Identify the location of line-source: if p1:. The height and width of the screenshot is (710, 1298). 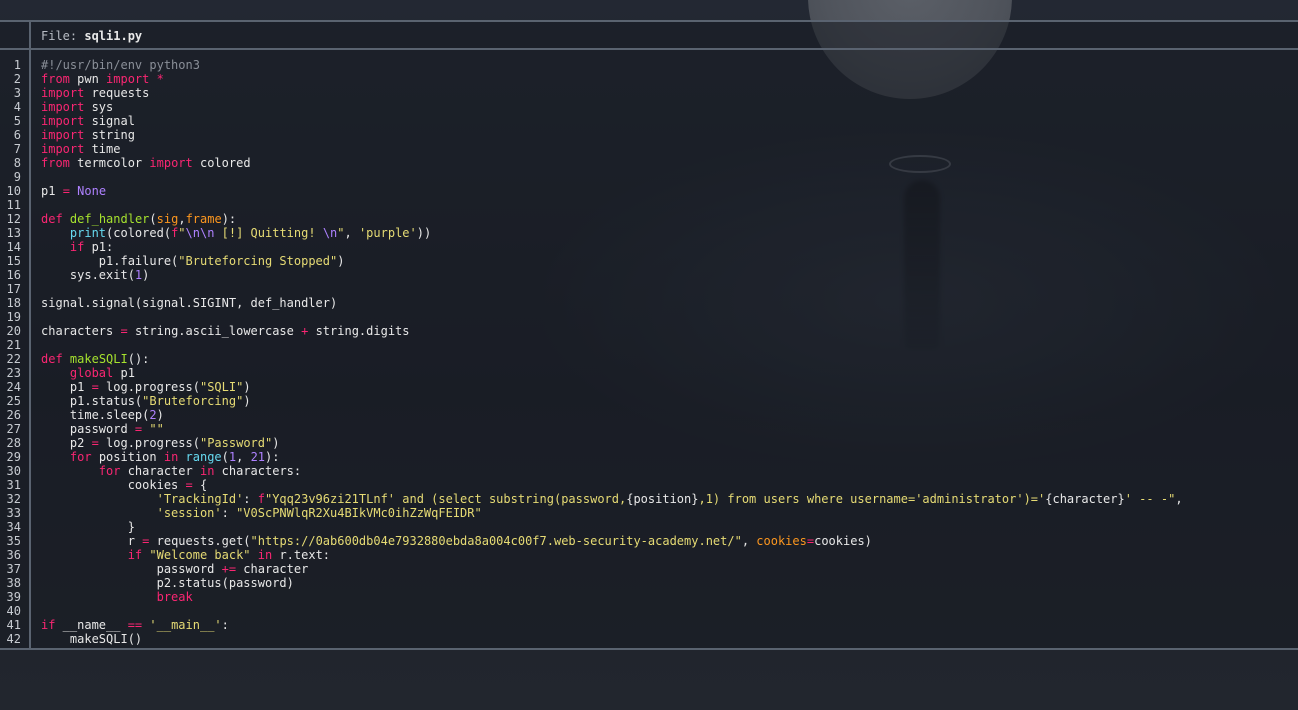
(77, 247).